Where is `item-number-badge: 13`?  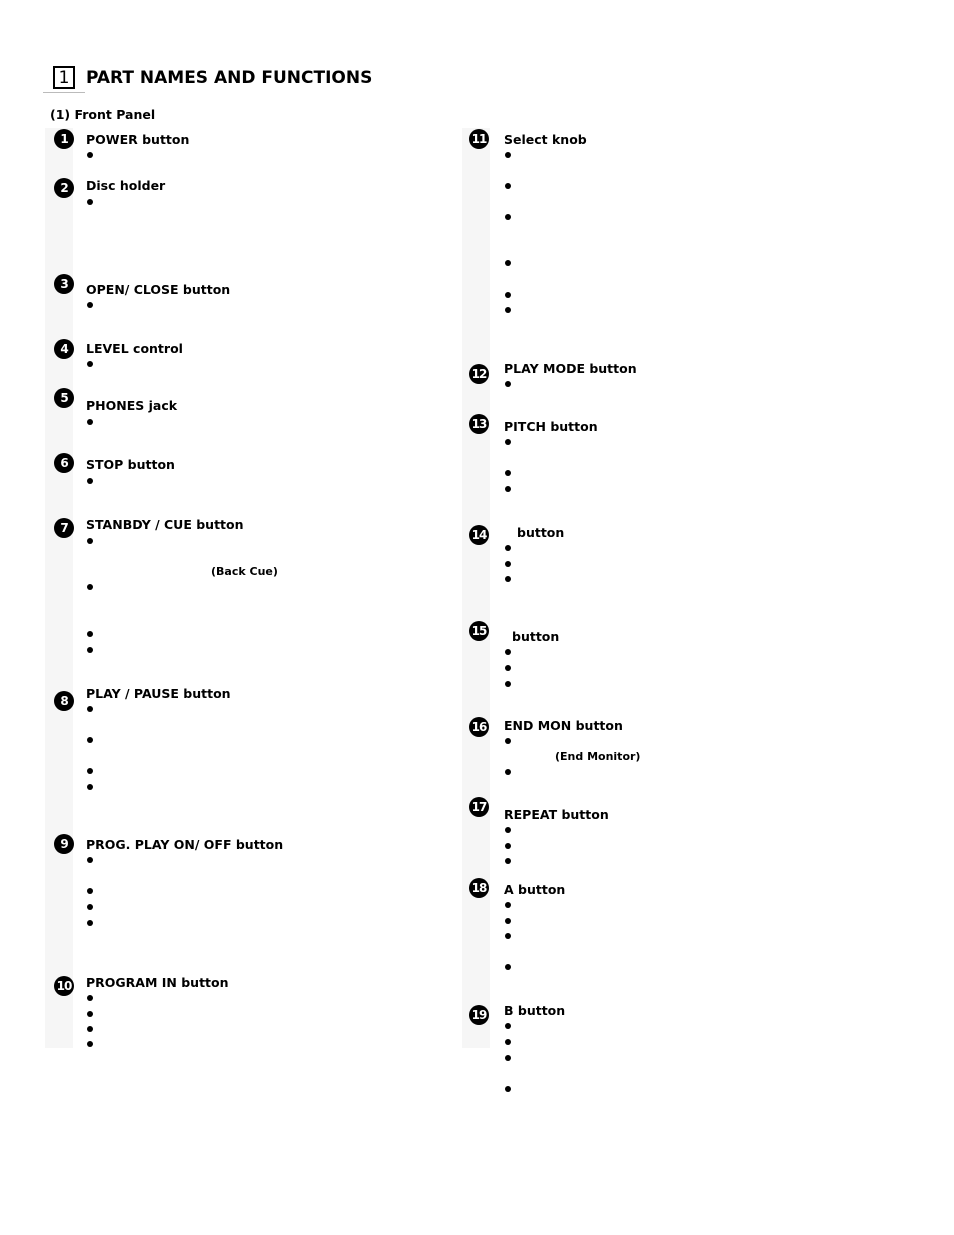 item-number-badge: 13 is located at coordinates (479, 424).